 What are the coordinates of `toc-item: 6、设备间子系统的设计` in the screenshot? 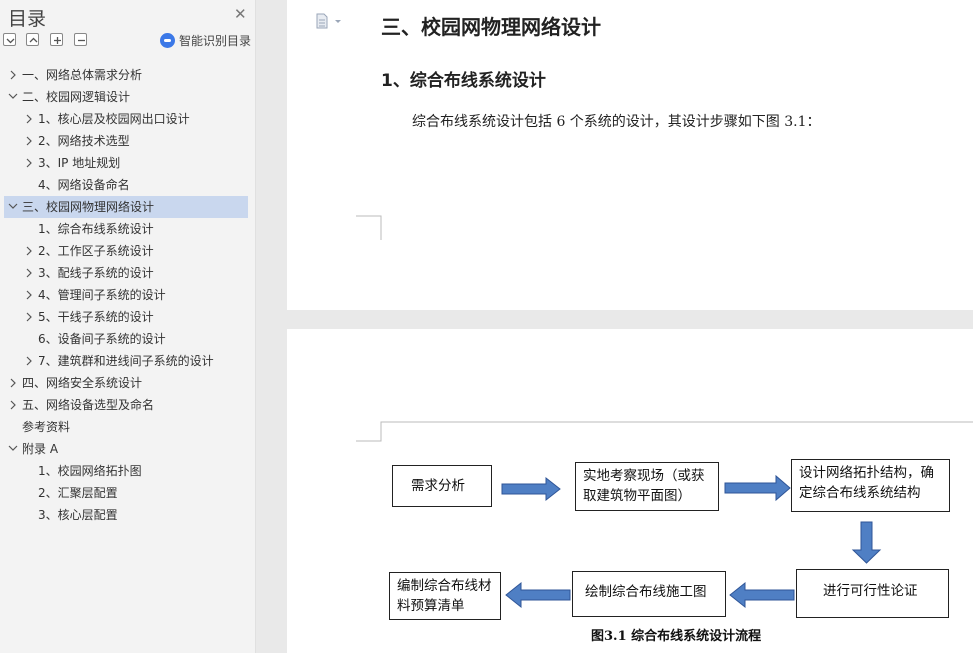 It's located at (126, 339).